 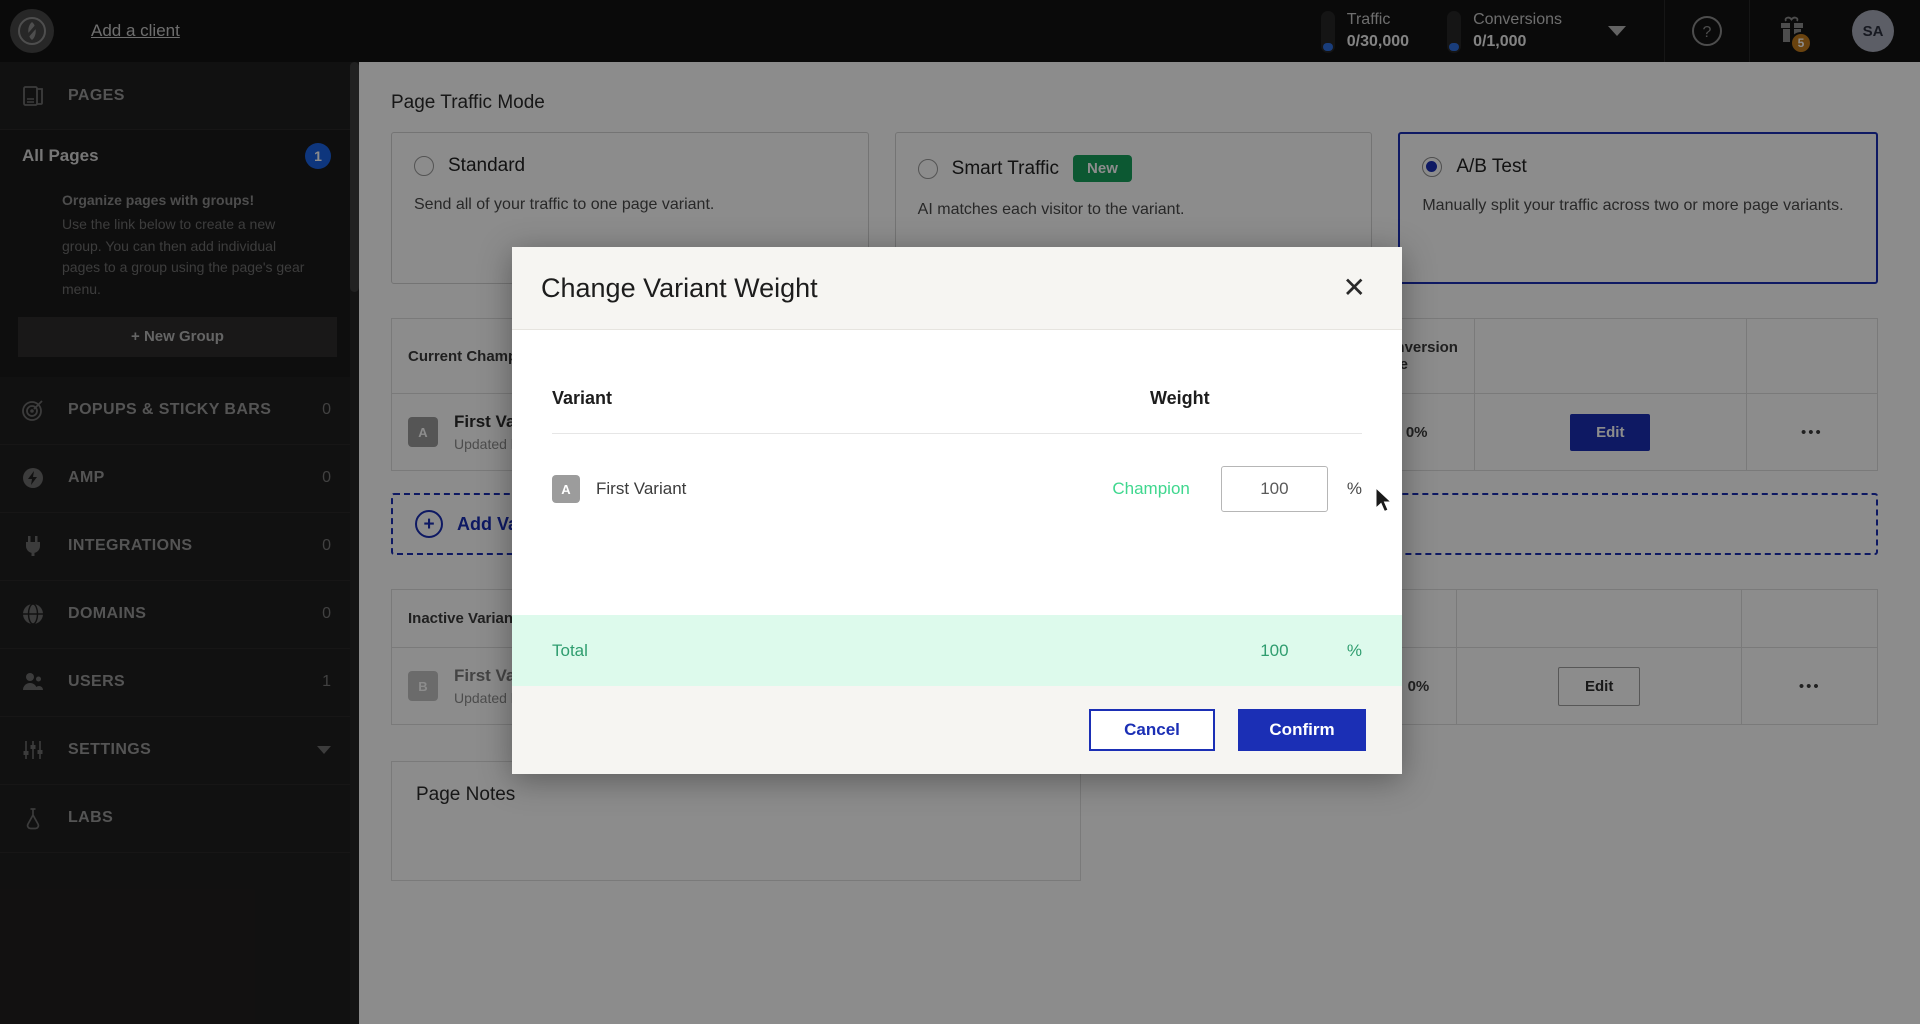 I want to click on modal-header: Change Variant Weight ✕, so click(x=957, y=288).